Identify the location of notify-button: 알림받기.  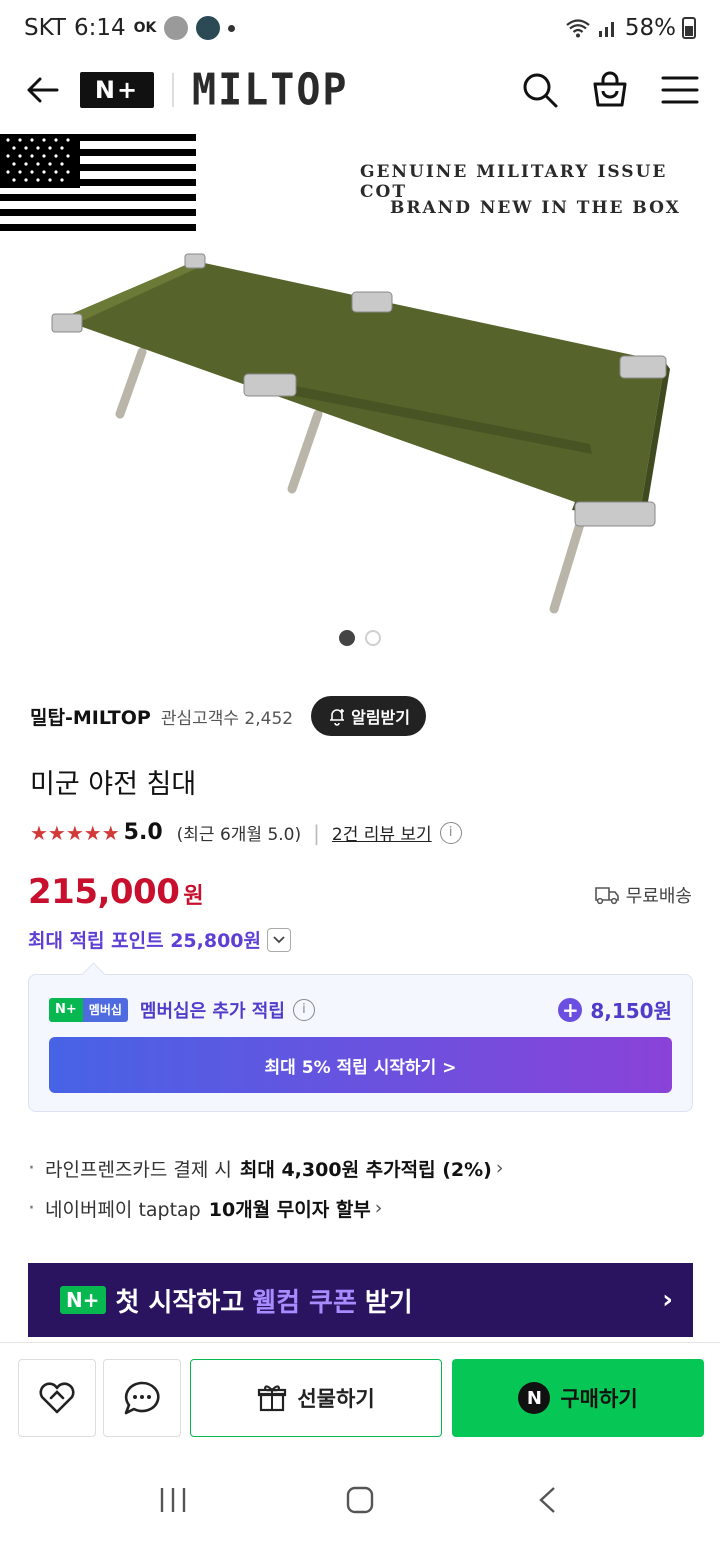
(368, 716).